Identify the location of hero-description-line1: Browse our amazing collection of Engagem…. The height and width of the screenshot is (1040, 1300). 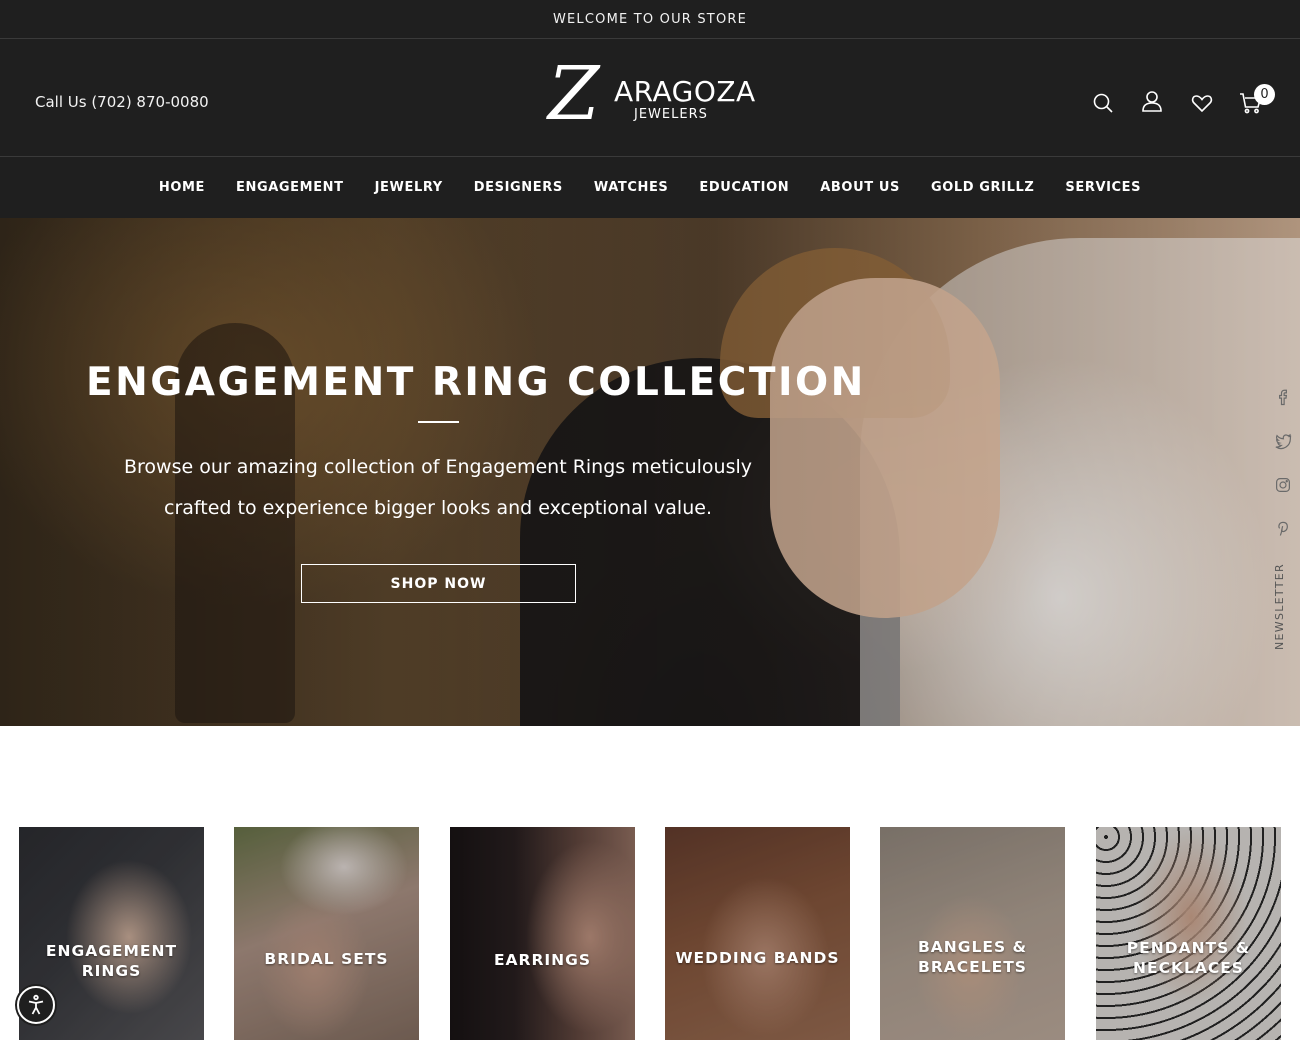
(437, 467).